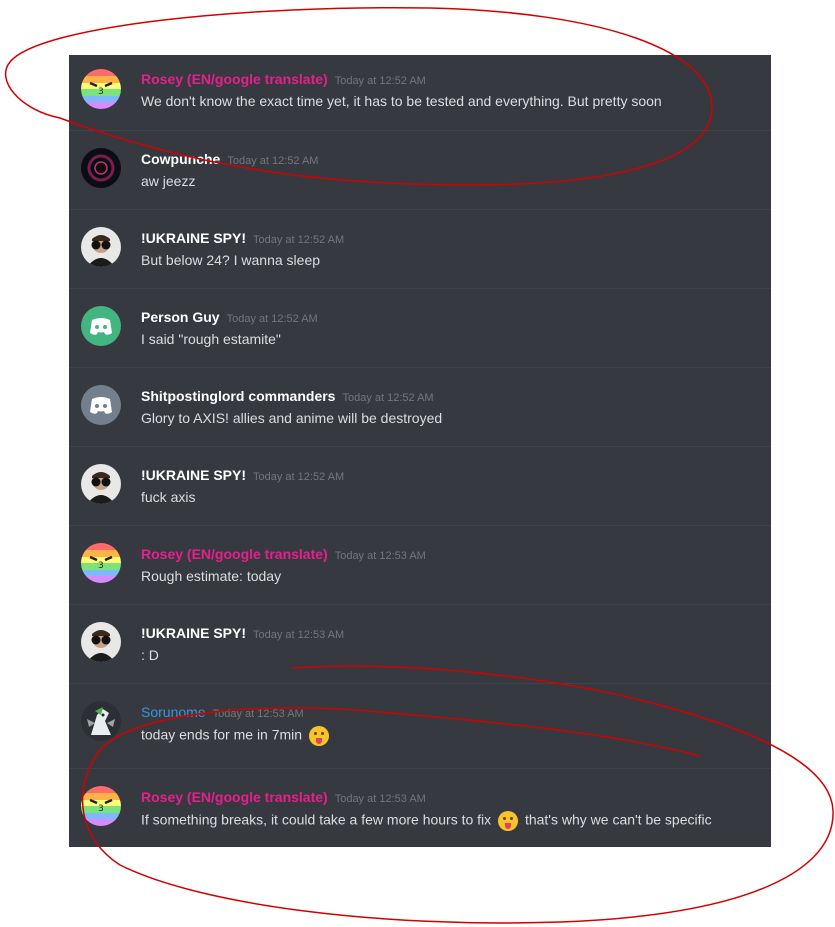 The width and height of the screenshot is (835, 927). Describe the element at coordinates (618, 819) in the screenshot. I see `message-text-part: that's why we can't be specific` at that location.